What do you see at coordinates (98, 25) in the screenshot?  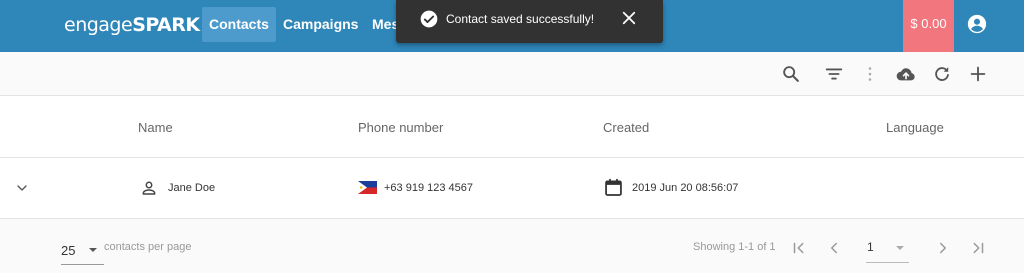 I see `logo-prefix: engage` at bounding box center [98, 25].